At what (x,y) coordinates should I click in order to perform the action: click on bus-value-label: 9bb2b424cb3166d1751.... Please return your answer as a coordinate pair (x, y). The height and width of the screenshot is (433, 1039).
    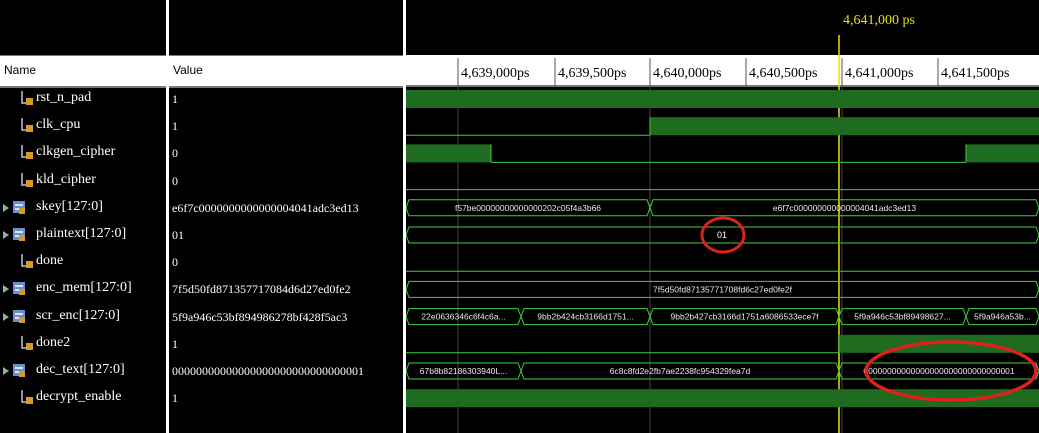
    Looking at the image, I should click on (585, 317).